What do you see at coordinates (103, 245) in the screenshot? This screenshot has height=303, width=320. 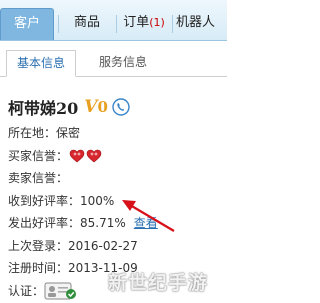 I see `last-login-value: 2016-02-27` at bounding box center [103, 245].